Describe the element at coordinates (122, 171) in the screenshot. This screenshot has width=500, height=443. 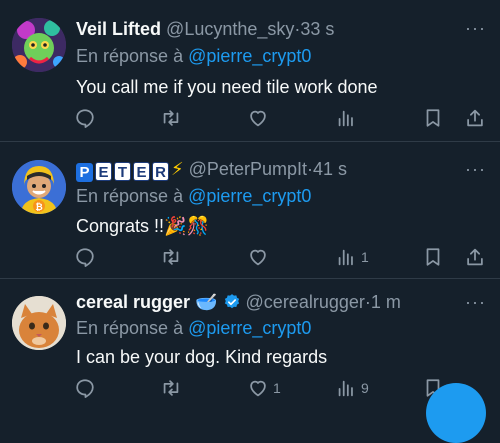
I see `name-letter: T` at that location.